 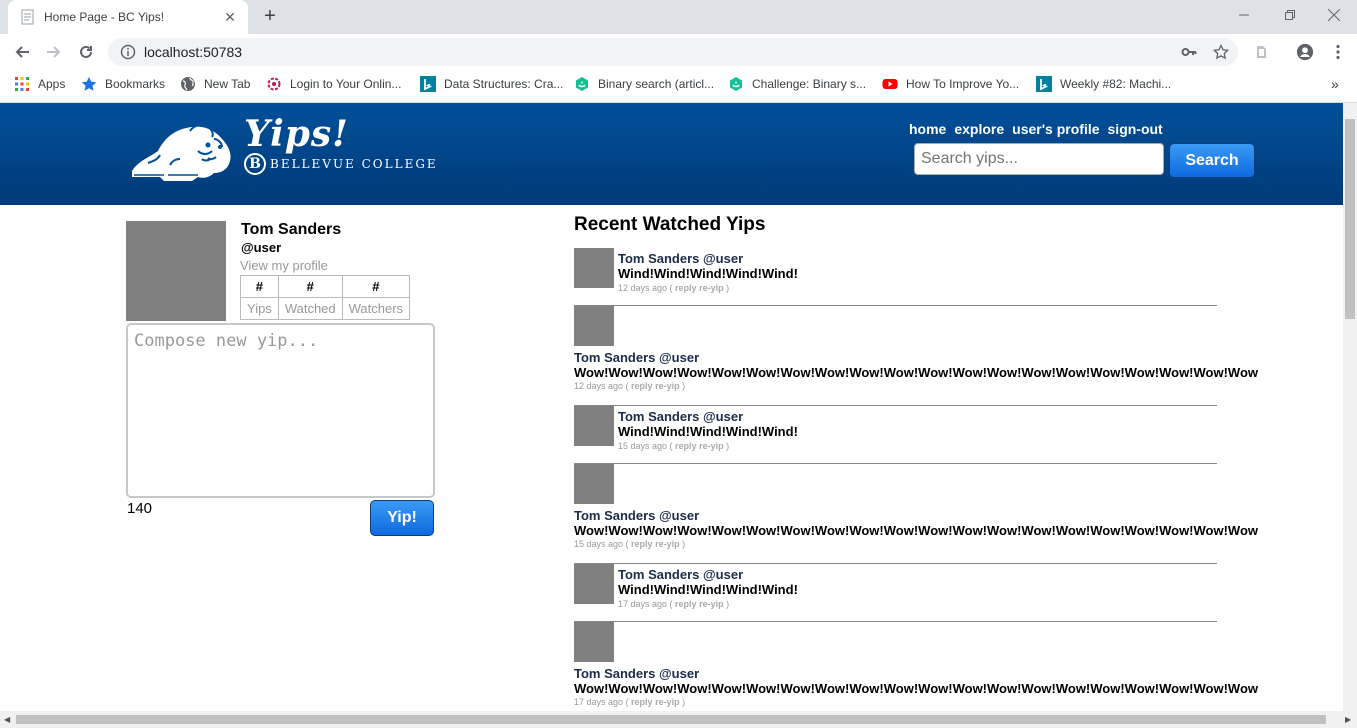 What do you see at coordinates (678, 17) in the screenshot?
I see `browser-tabstrip: Home Page - BC Yips! ✕ +` at bounding box center [678, 17].